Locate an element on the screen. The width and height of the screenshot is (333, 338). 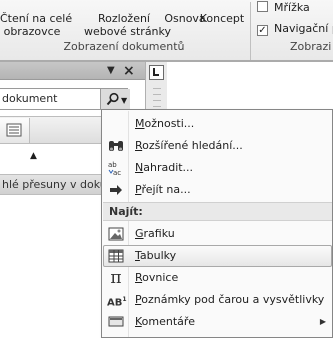
tab-pages is located at coordinates (15, 130).